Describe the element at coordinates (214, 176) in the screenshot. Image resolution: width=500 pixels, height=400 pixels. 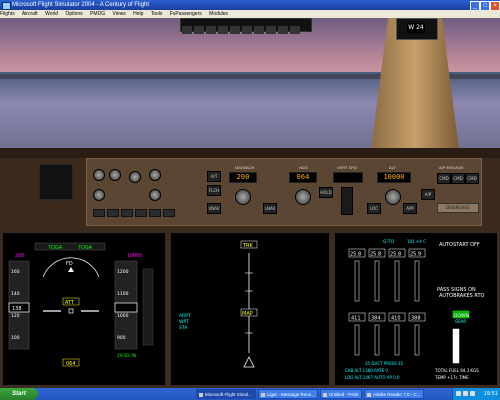
I see `at-arm-button: A/T` at that location.